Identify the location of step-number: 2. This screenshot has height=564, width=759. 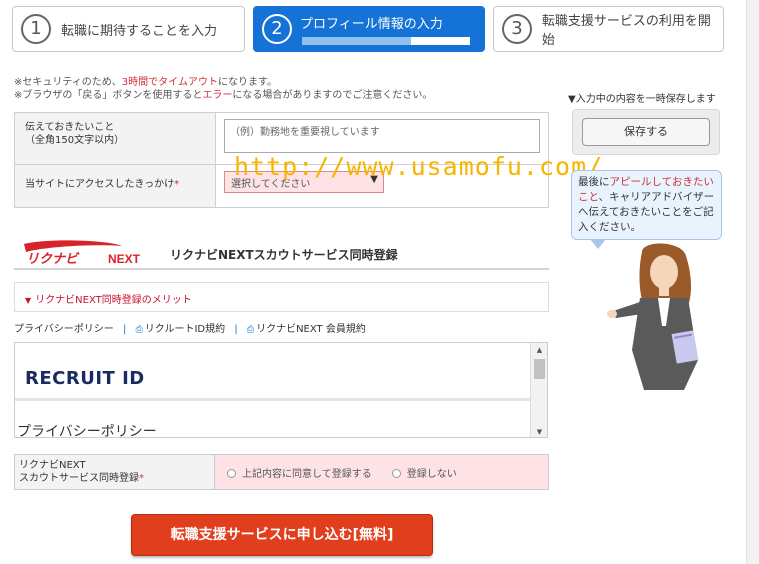
(277, 29).